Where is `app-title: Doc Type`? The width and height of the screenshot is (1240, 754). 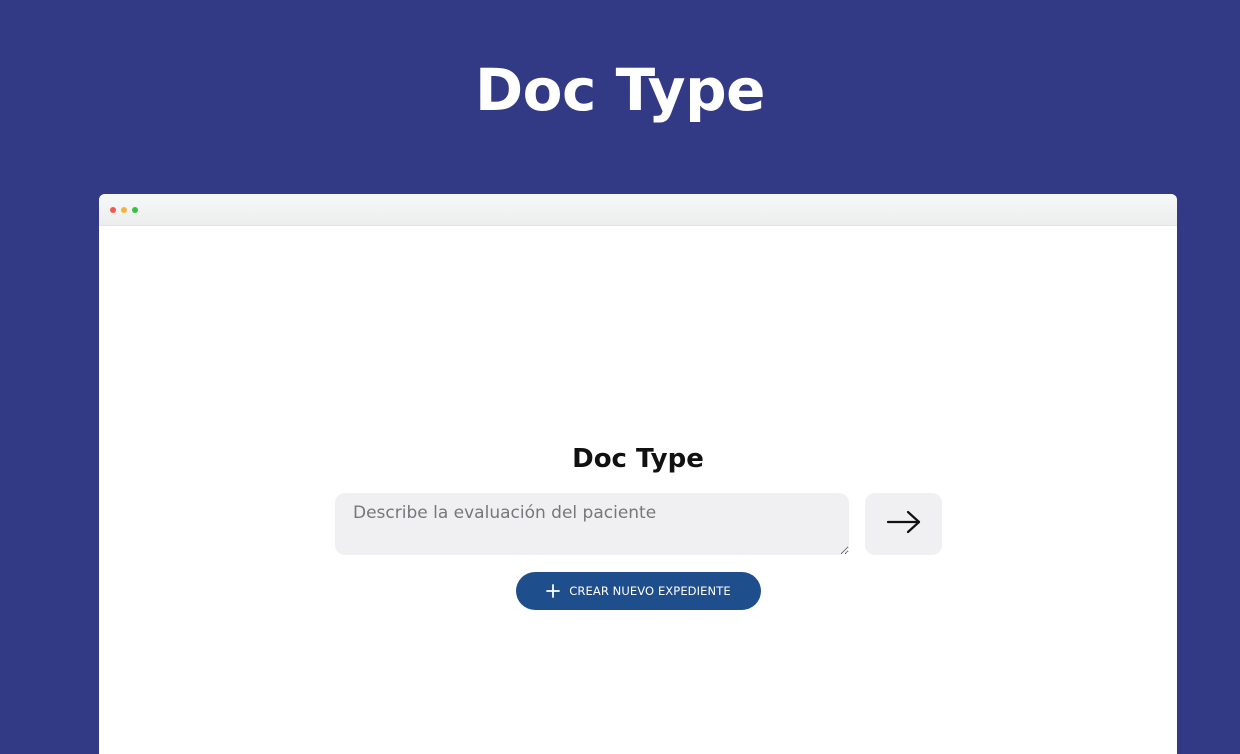 app-title: Doc Type is located at coordinates (638, 459).